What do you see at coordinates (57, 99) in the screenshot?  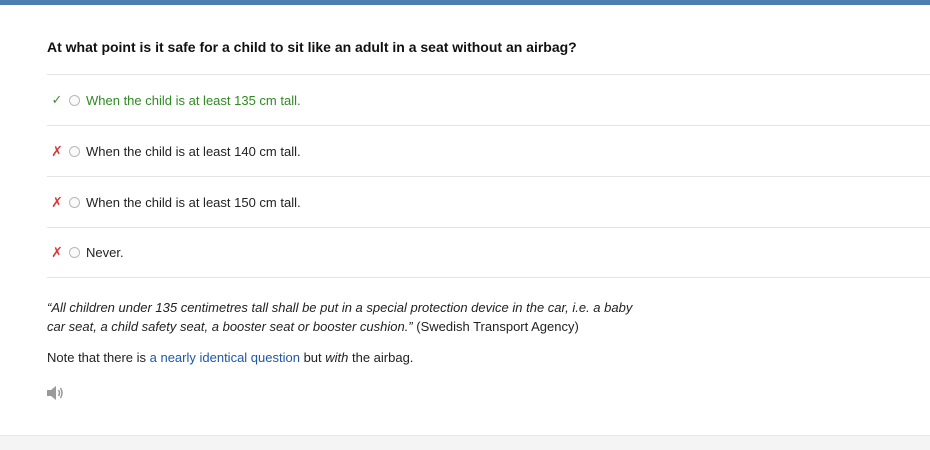 I see `check-icon: ✓` at bounding box center [57, 99].